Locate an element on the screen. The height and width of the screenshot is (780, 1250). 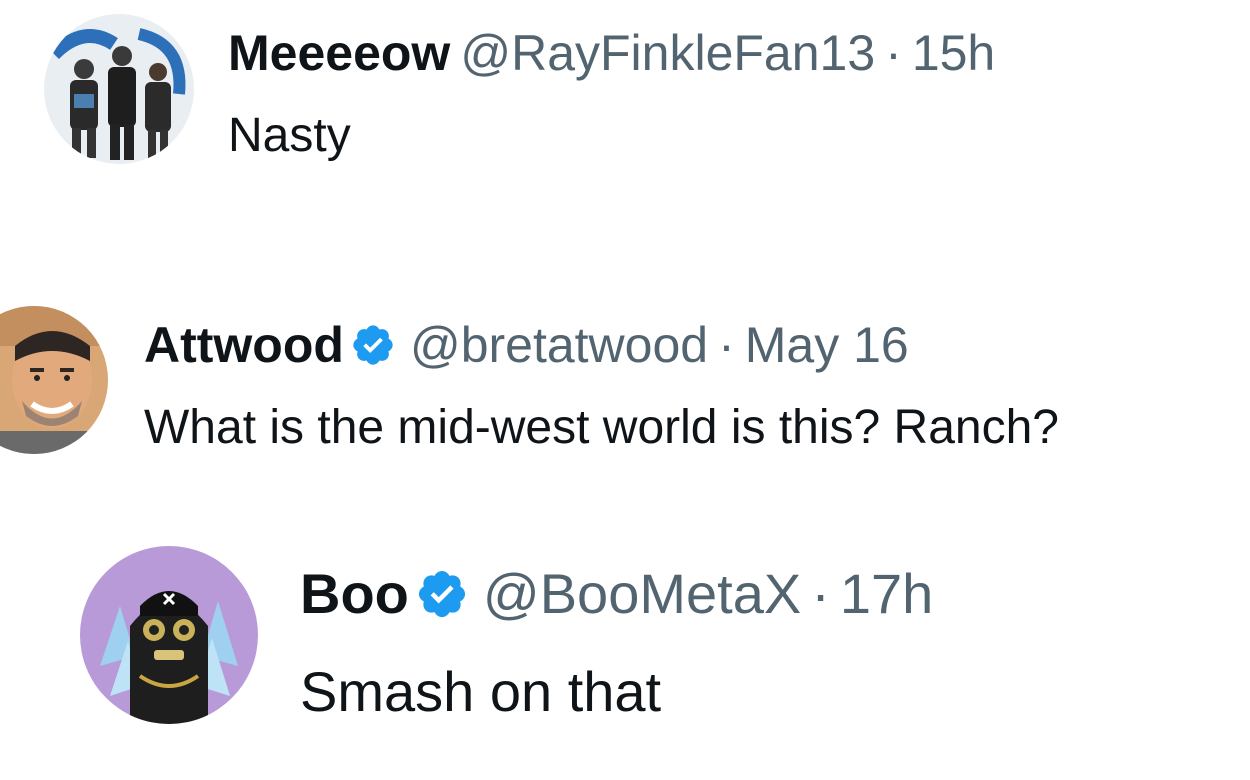
nft-ghost-avatar-icon is located at coordinates (169, 635).